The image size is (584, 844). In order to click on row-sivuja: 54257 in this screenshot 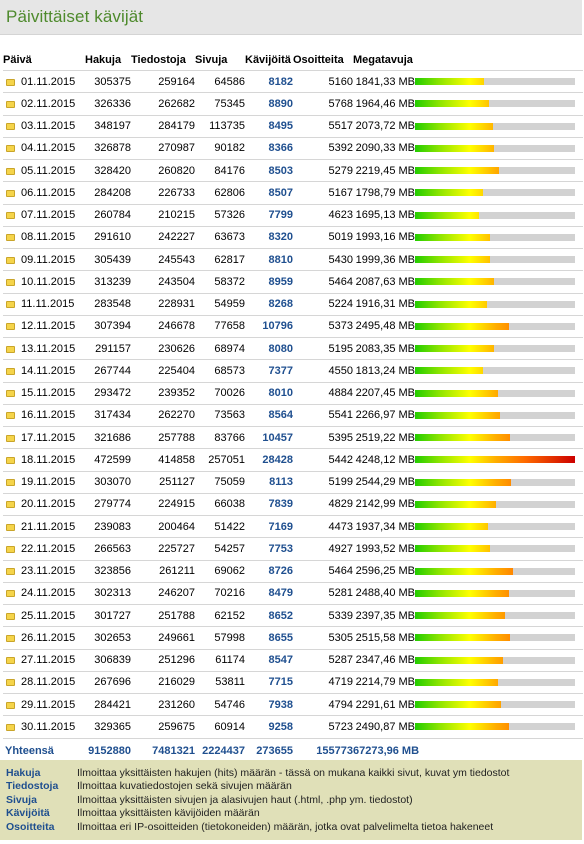, I will do `click(220, 548)`.